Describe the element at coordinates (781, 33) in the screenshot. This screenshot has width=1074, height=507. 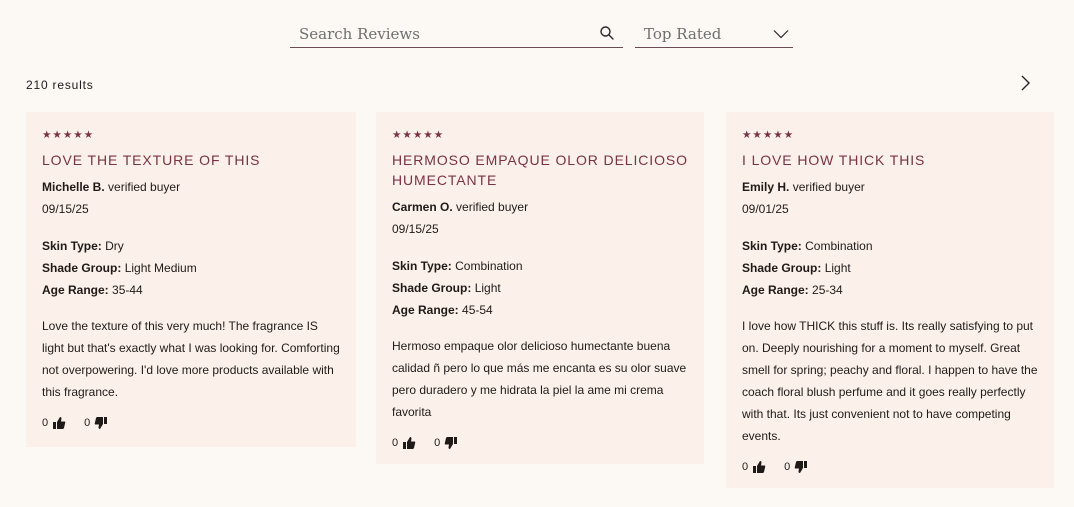
I see `chevron-down-icon` at that location.